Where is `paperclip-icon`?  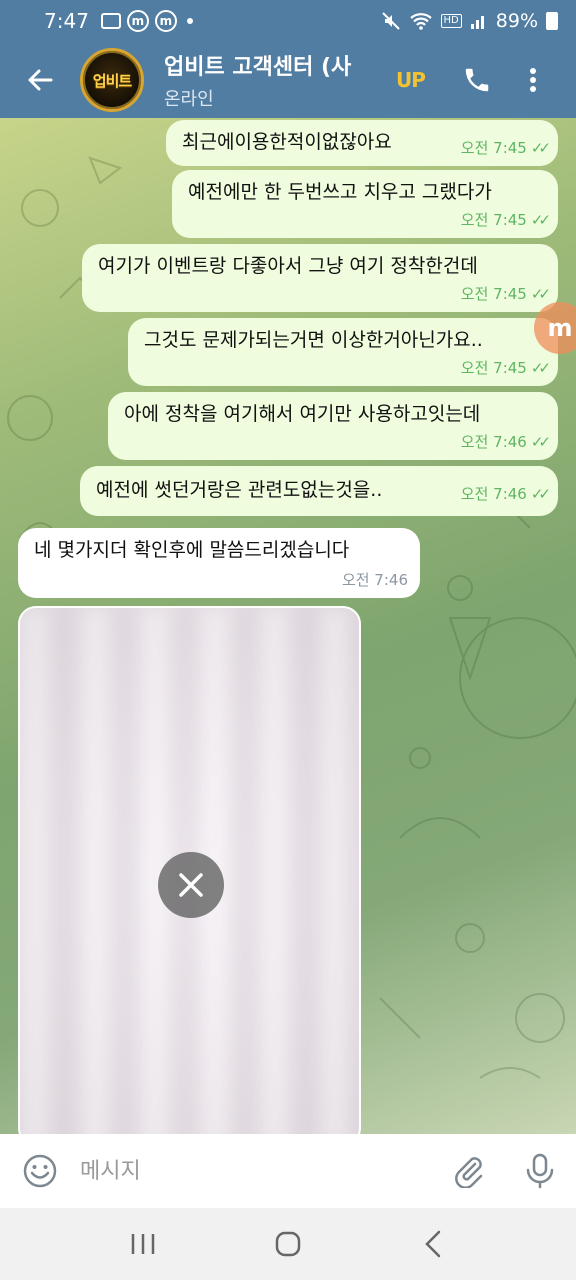 paperclip-icon is located at coordinates (469, 1172).